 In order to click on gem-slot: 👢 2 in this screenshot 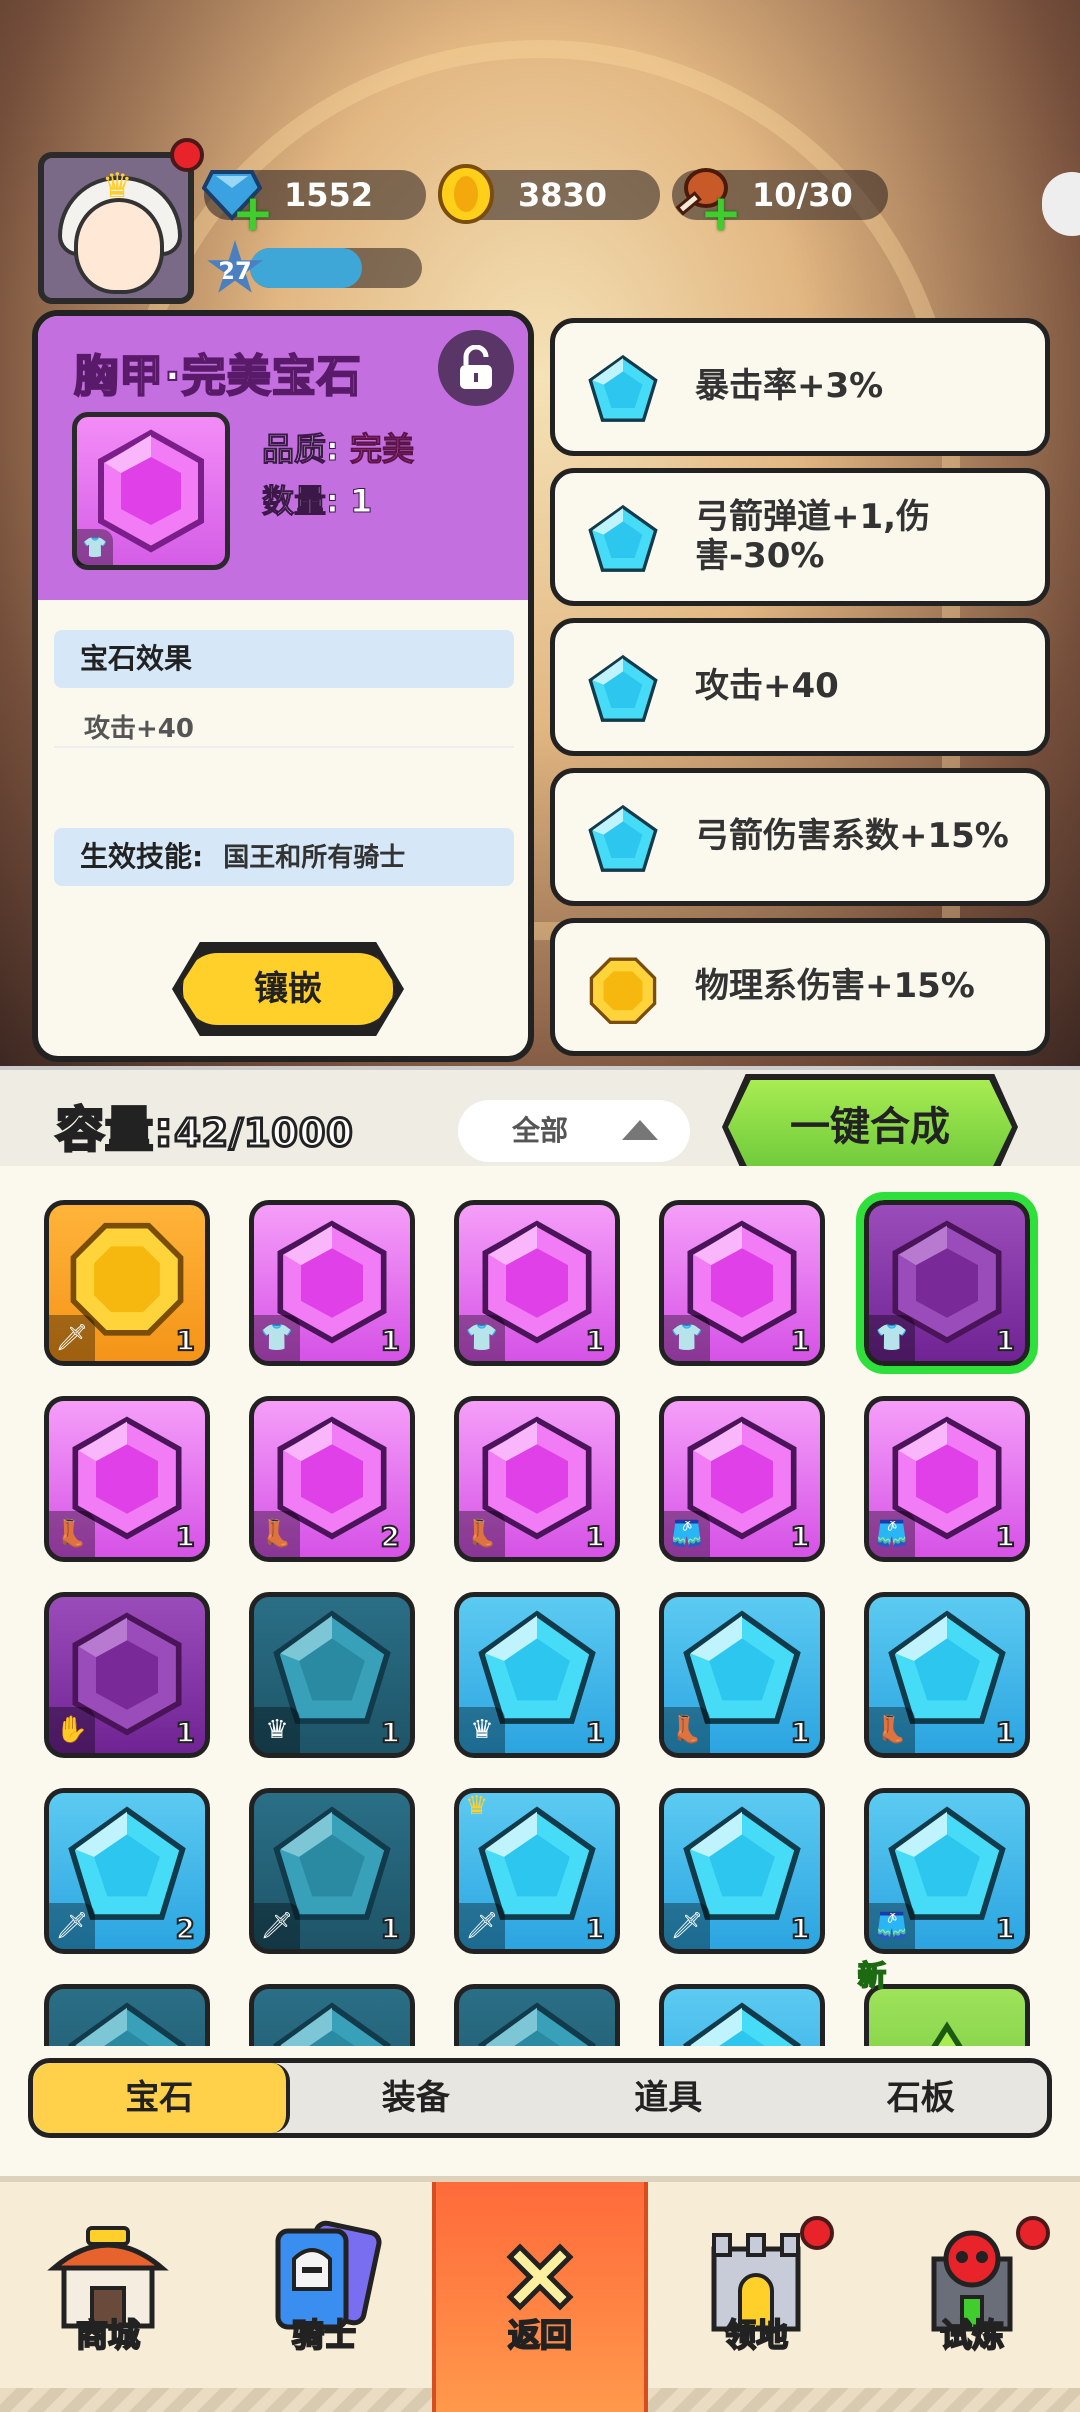, I will do `click(332, 1479)`.